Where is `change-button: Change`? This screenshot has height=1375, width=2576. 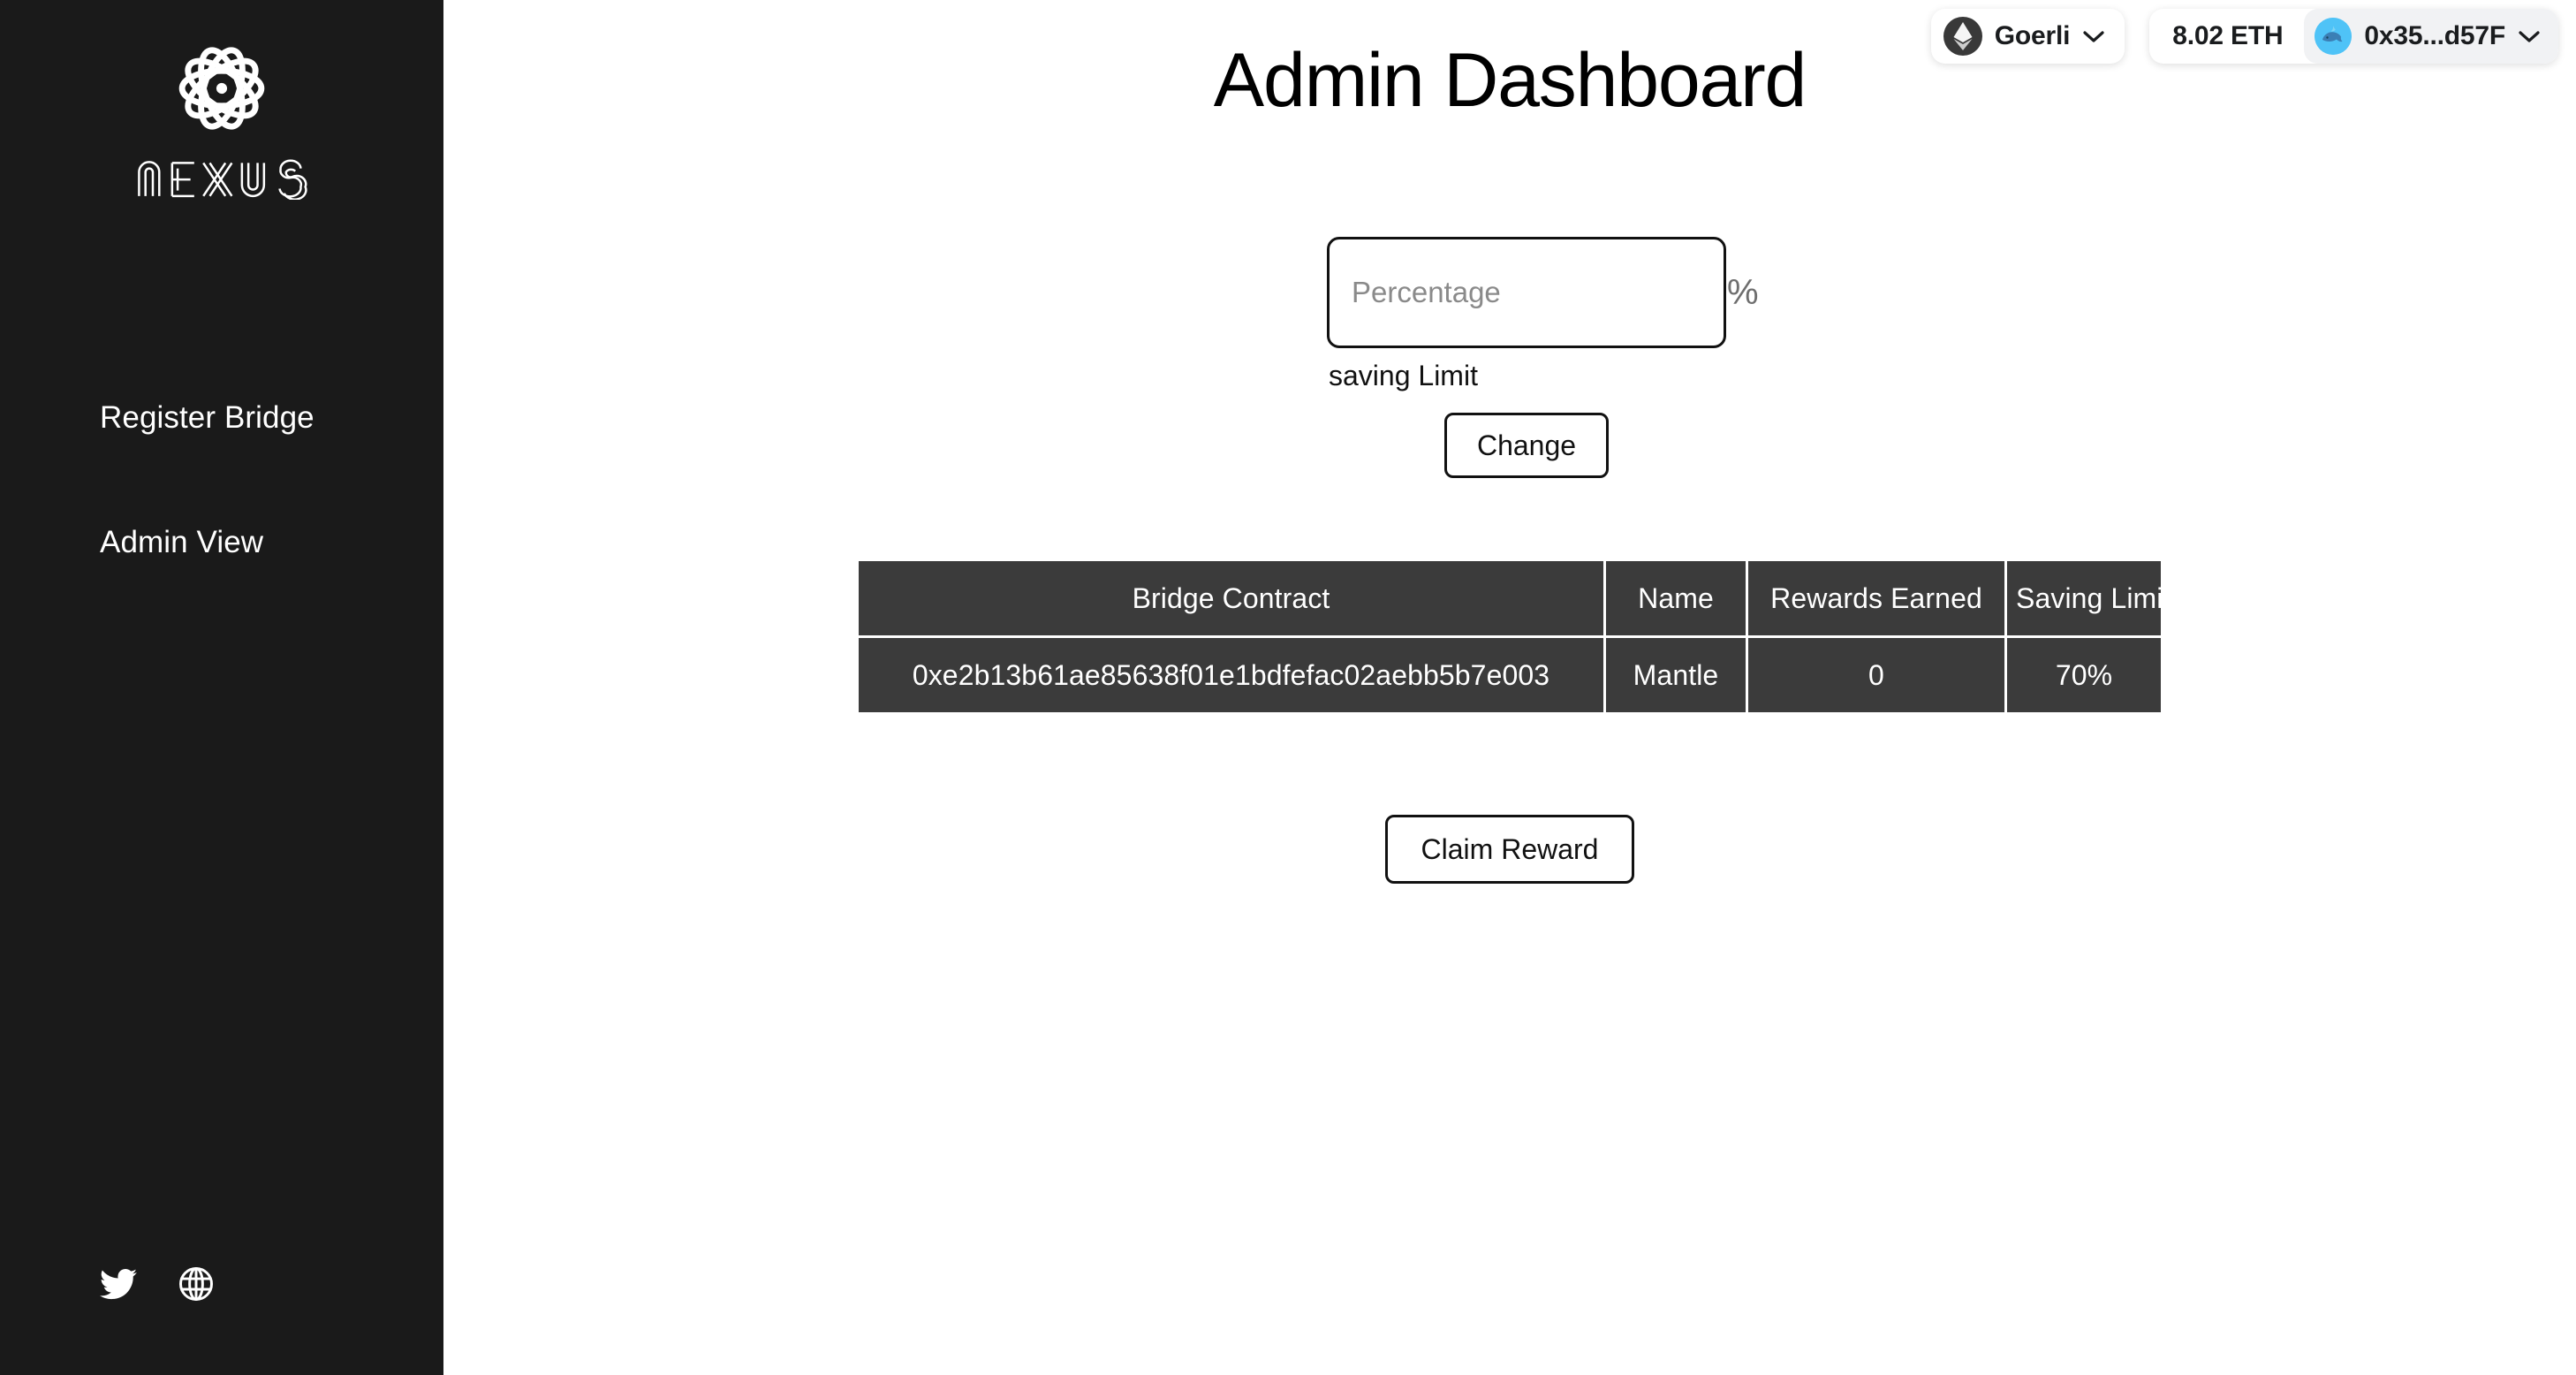
change-button: Change is located at coordinates (1527, 446).